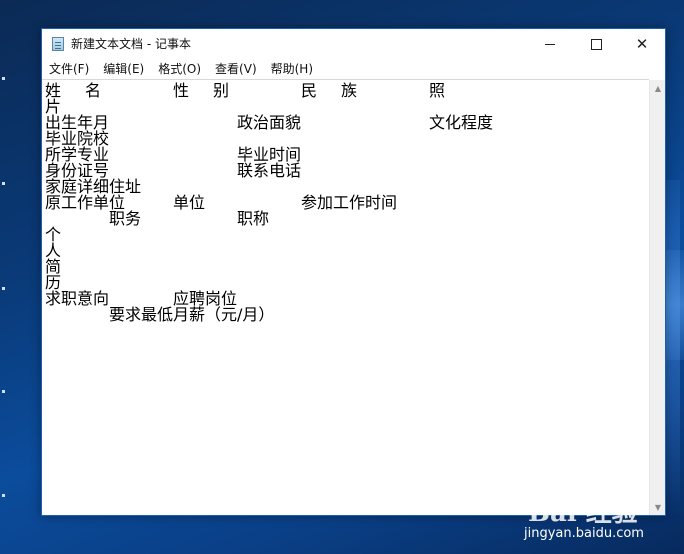 The image size is (684, 554). I want to click on menu-bar: 文件(F) 编辑(E) 格式(O) 查看(V) 帮助(H), so click(353, 69).